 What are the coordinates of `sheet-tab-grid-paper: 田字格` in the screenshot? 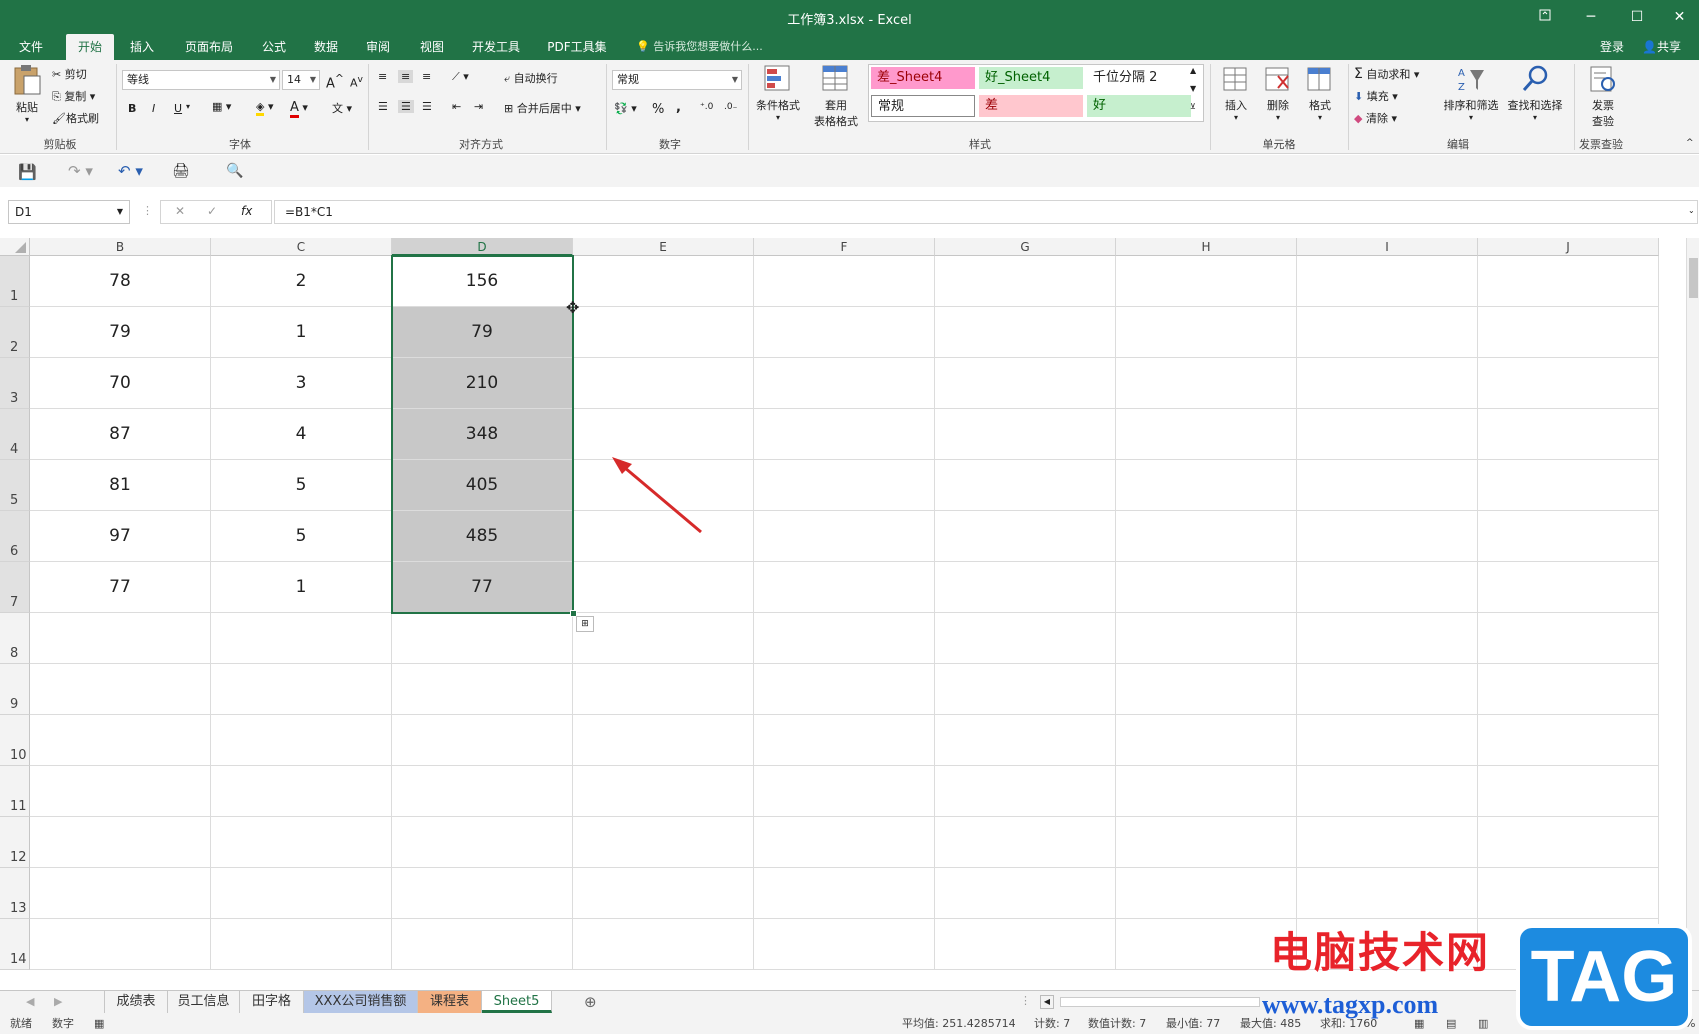 It's located at (272, 1002).